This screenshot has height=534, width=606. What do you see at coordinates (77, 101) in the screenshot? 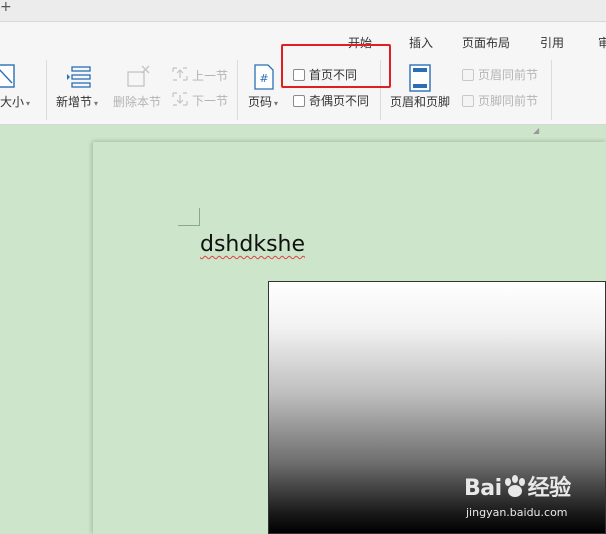
I see `new-section-button: 新增节 ▾` at bounding box center [77, 101].